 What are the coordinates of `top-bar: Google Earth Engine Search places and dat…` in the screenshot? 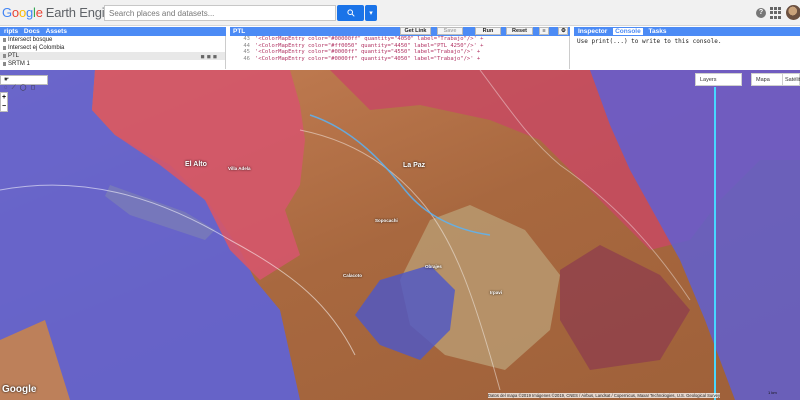 It's located at (400, 13).